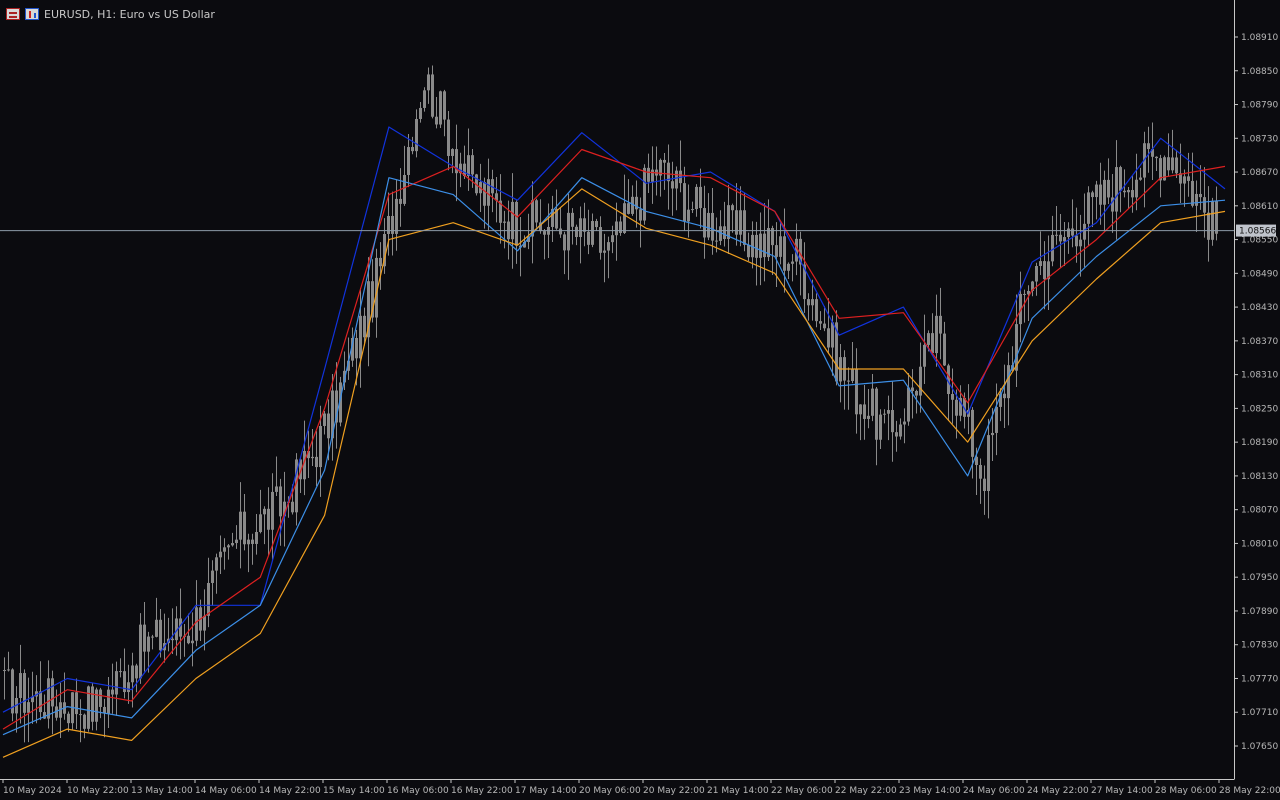 The width and height of the screenshot is (1280, 800). What do you see at coordinates (1259, 578) in the screenshot?
I see `price-tick-label: 1.07950` at bounding box center [1259, 578].